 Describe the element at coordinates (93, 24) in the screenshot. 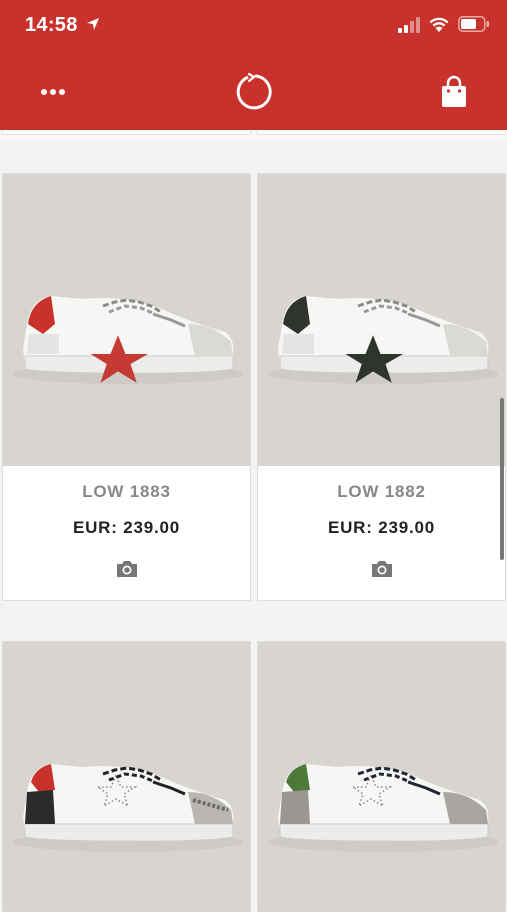

I see `location-arrow-icon` at that location.